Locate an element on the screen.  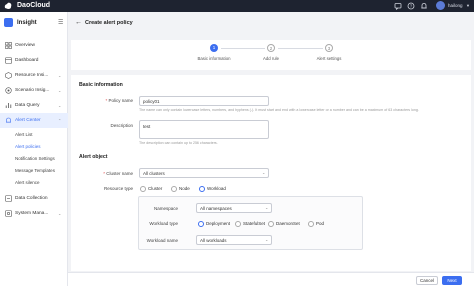
sidebar-item-label: Dashboard is located at coordinates (27, 60).